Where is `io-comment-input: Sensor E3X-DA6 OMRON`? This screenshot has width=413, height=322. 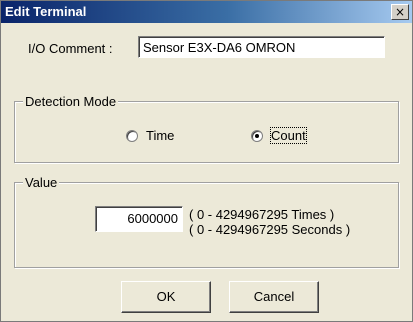 io-comment-input: Sensor E3X-DA6 OMRON is located at coordinates (261, 47).